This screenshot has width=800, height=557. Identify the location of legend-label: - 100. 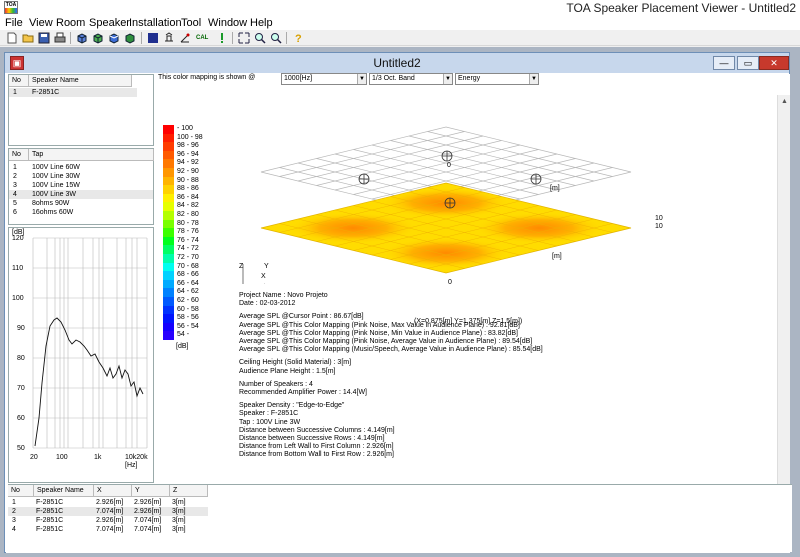
(185, 128).